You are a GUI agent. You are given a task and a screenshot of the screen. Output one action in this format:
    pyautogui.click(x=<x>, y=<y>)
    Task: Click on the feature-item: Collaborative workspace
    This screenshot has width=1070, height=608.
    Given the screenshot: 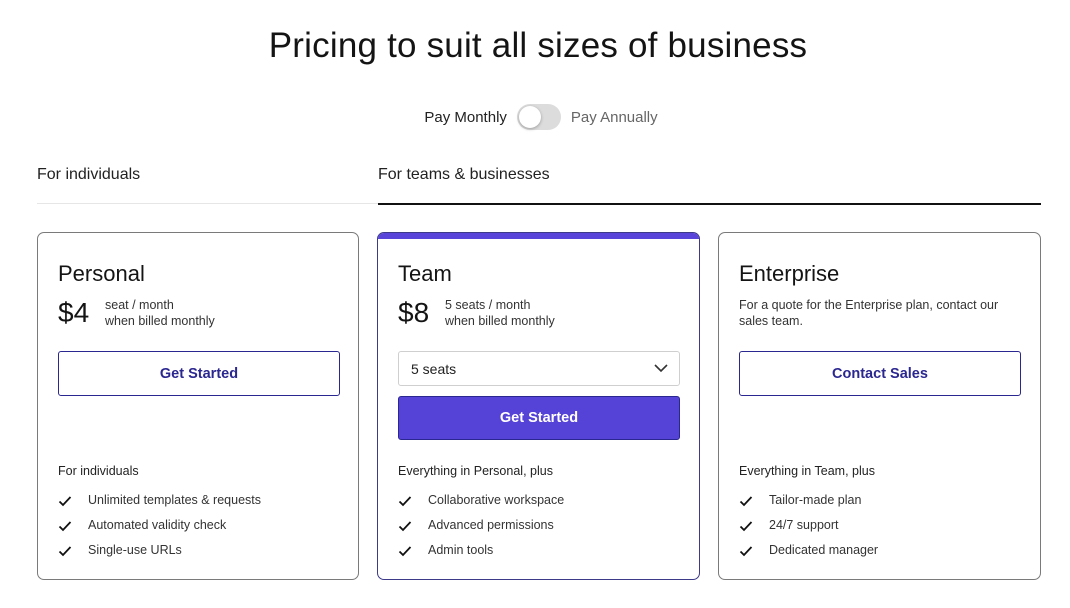 What is the action you would take?
    pyautogui.click(x=481, y=505)
    